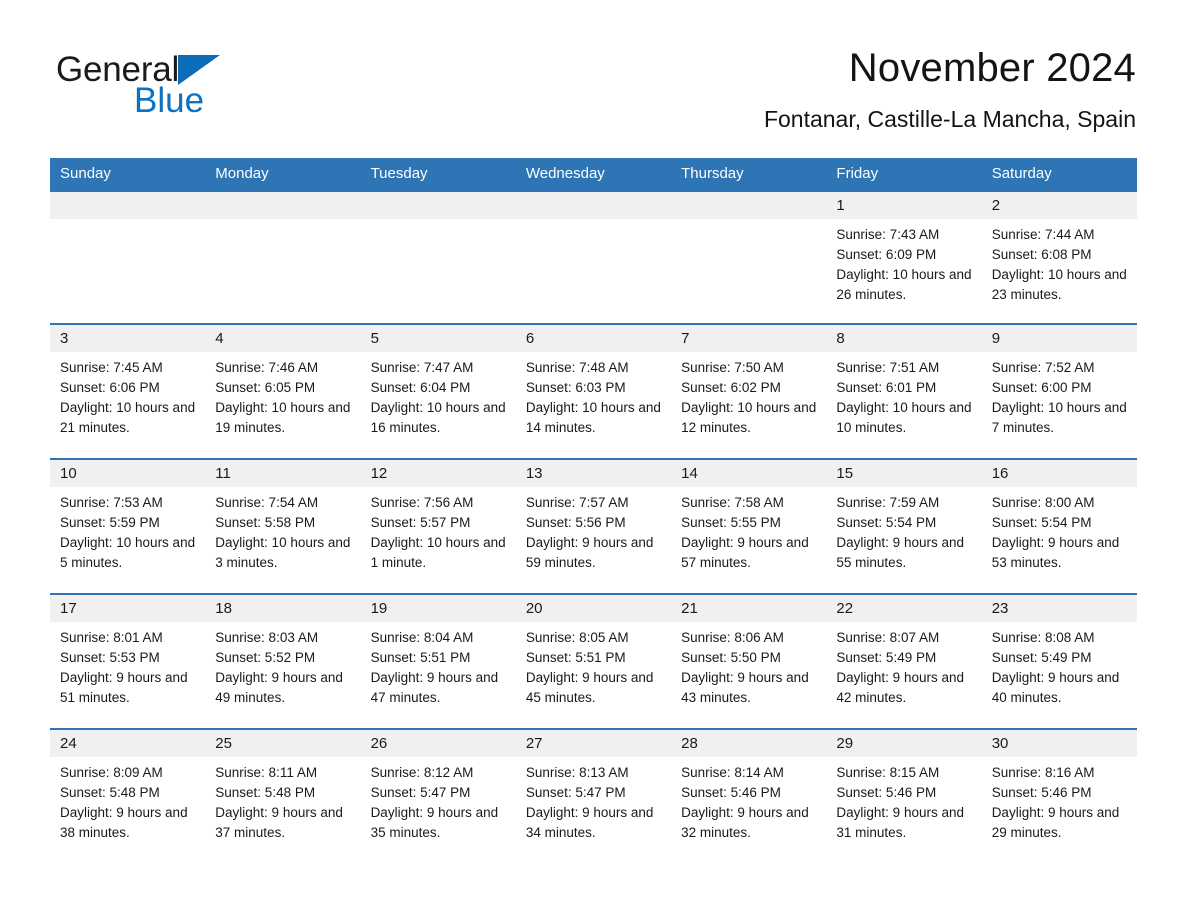  What do you see at coordinates (110, 657) in the screenshot?
I see `sunset-text: Sunset: 5:53 PM` at bounding box center [110, 657].